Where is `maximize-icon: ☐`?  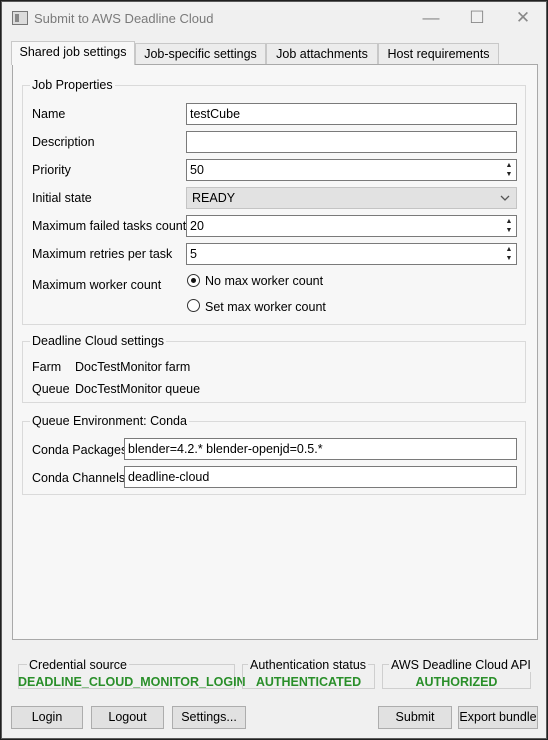
maximize-icon: ☐ is located at coordinates (477, 18).